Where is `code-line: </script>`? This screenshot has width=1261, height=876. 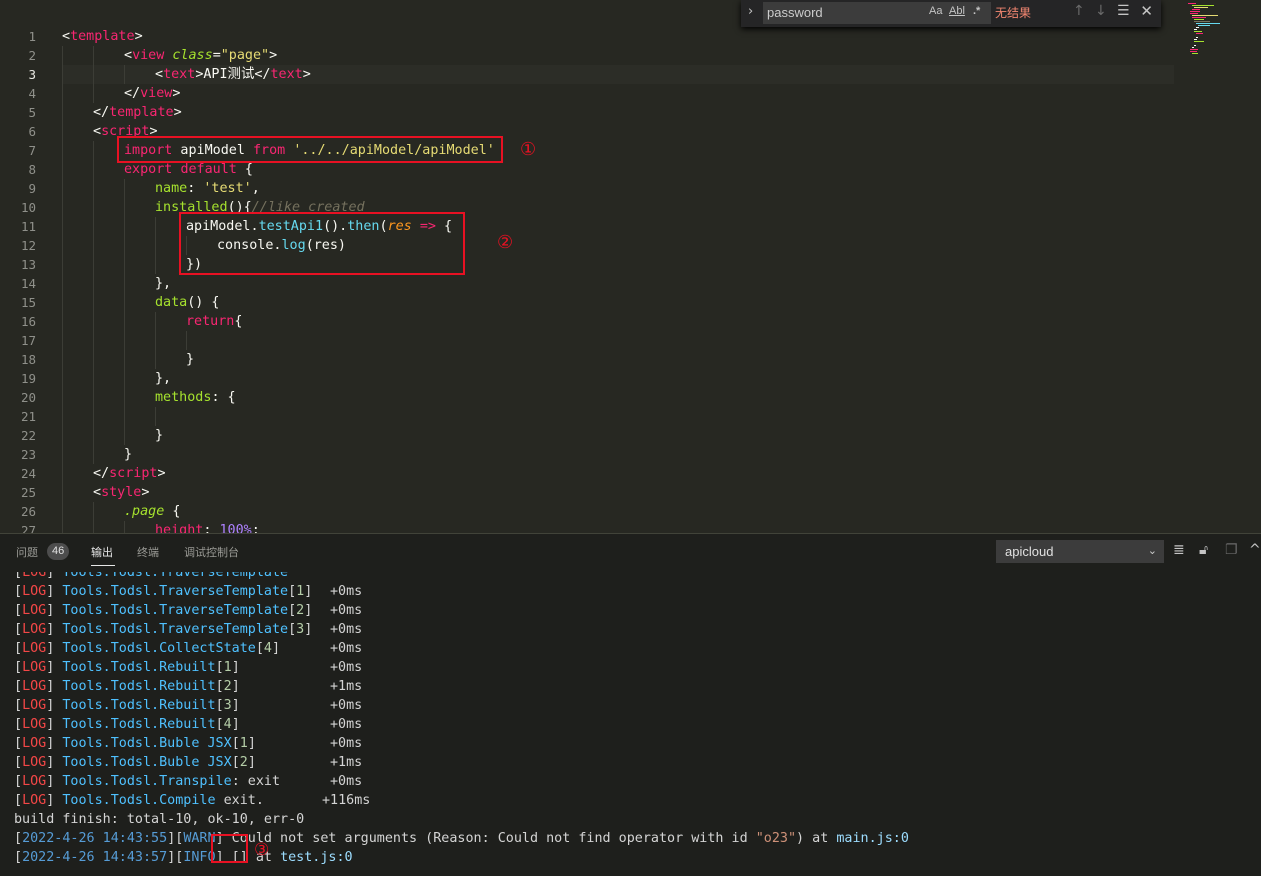 code-line: </script> is located at coordinates (618, 473).